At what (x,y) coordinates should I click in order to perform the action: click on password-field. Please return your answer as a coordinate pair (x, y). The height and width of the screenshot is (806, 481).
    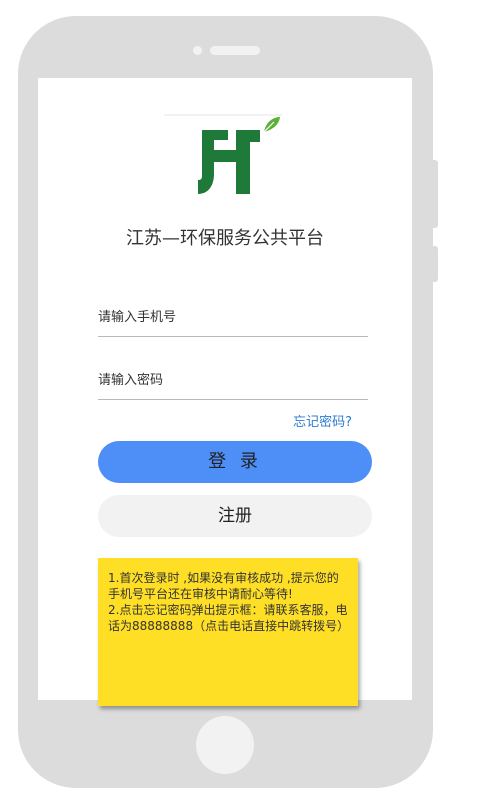
    Looking at the image, I should click on (233, 381).